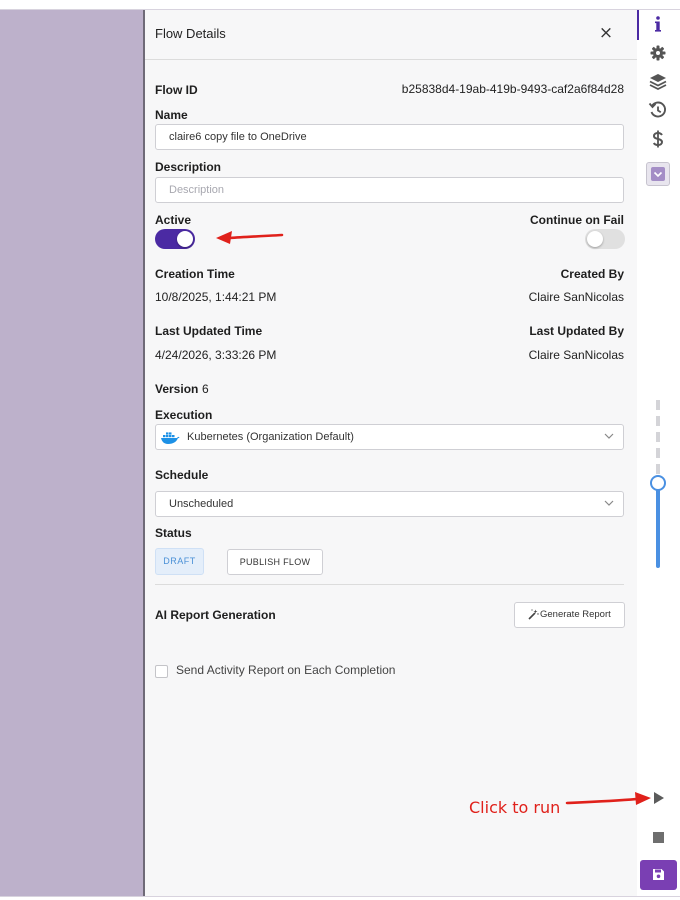 The width and height of the screenshot is (680, 900). Describe the element at coordinates (658, 837) in the screenshot. I see `stop-icon` at that location.